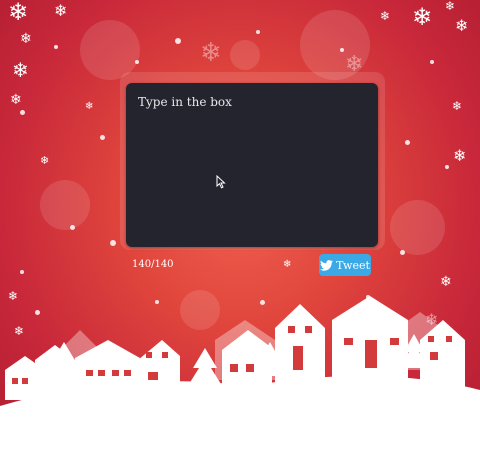 The width and height of the screenshot is (480, 454). I want to click on tweet-text: Type in the box, so click(185, 102).